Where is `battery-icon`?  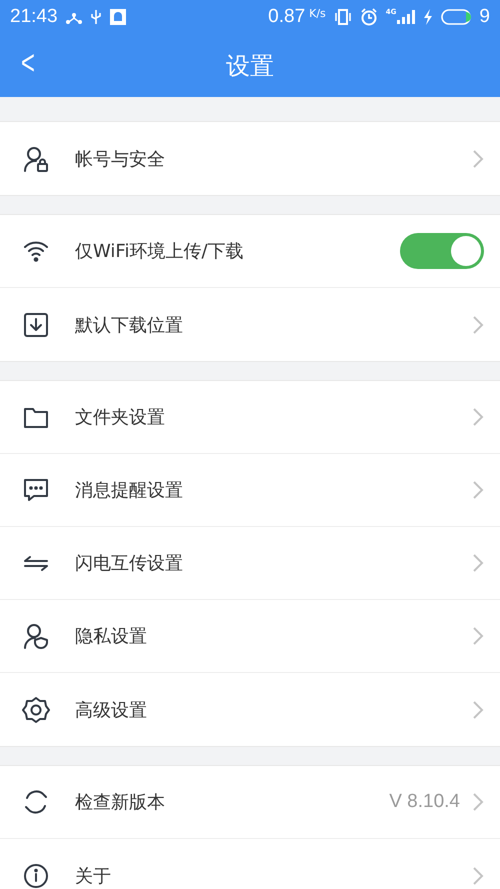 battery-icon is located at coordinates (456, 17).